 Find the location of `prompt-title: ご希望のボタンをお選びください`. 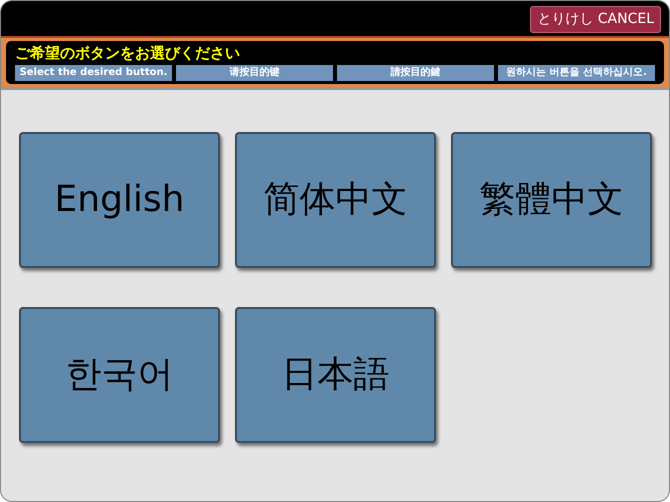

prompt-title: ご希望のボタンをお選びください is located at coordinates (128, 53).